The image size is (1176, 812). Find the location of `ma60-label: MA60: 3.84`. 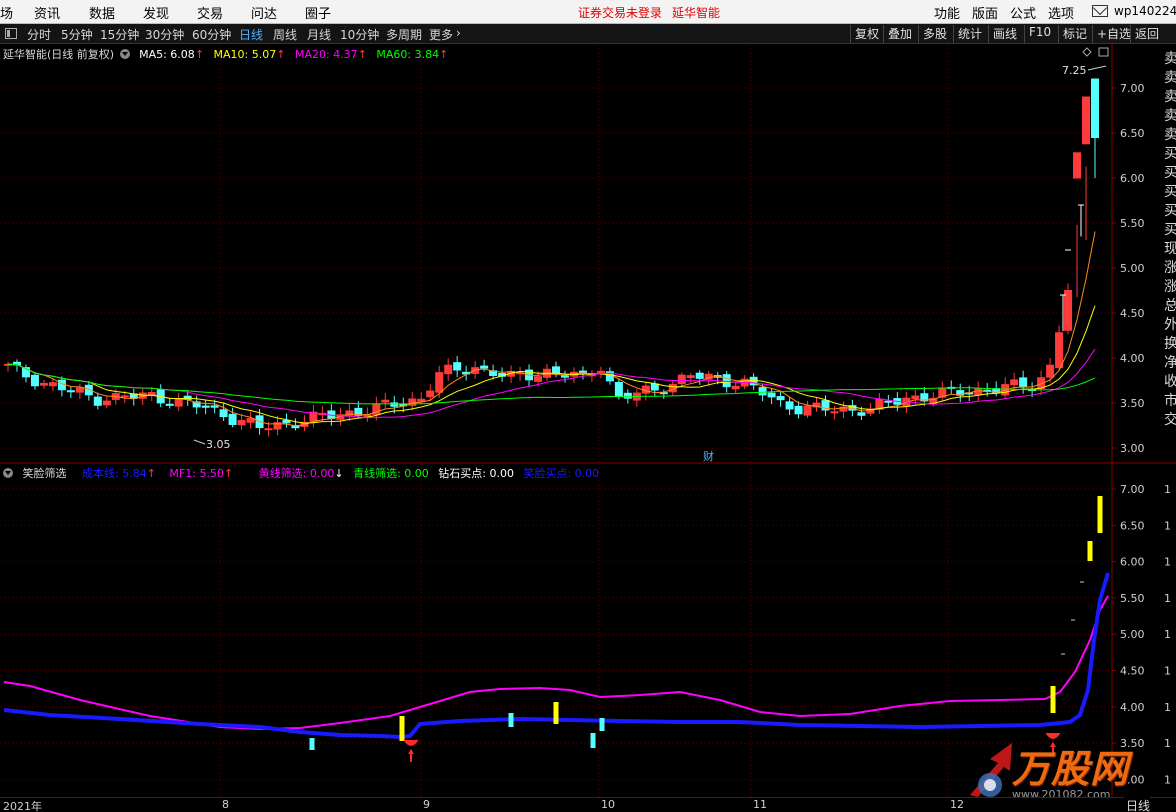

ma60-label: MA60: 3.84 is located at coordinates (408, 54).